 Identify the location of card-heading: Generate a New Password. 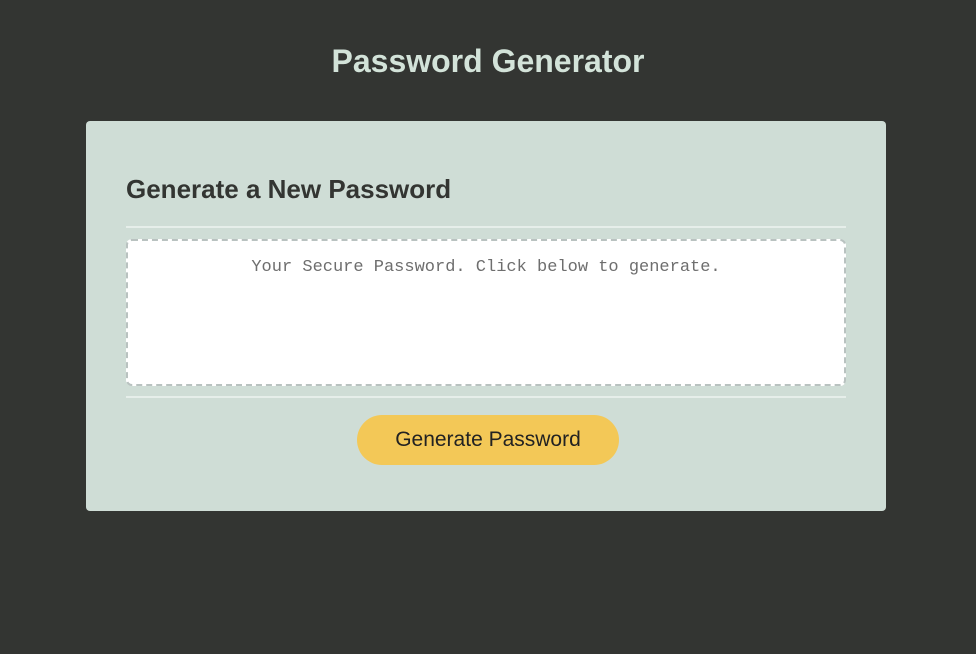
(289, 189).